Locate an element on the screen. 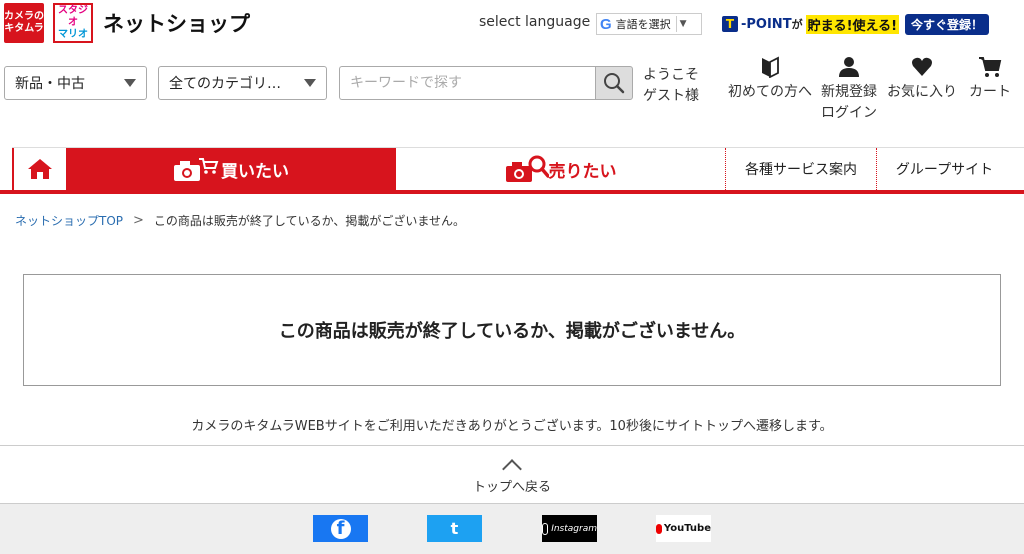 Image resolution: width=1024 pixels, height=554 pixels. breadcrumb-home-link: ネットショップTOP is located at coordinates (69, 220).